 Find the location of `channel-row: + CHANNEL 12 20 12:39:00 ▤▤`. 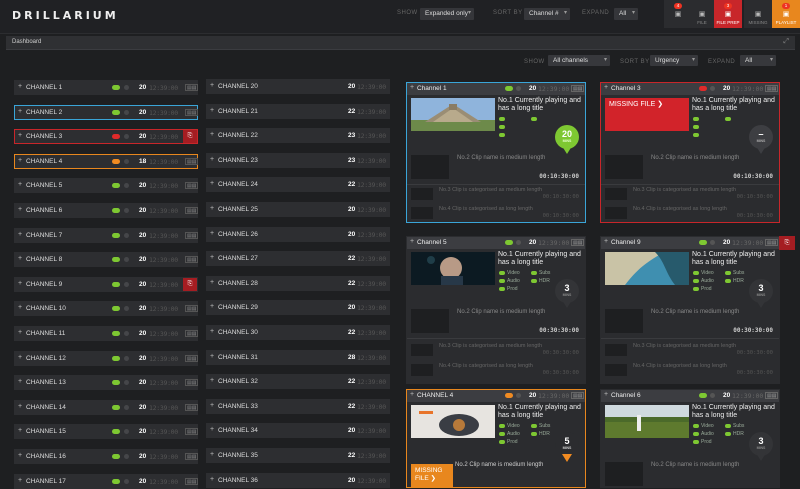

channel-row: + CHANNEL 12 20 12:39:00 ▤▤ is located at coordinates (106, 358).